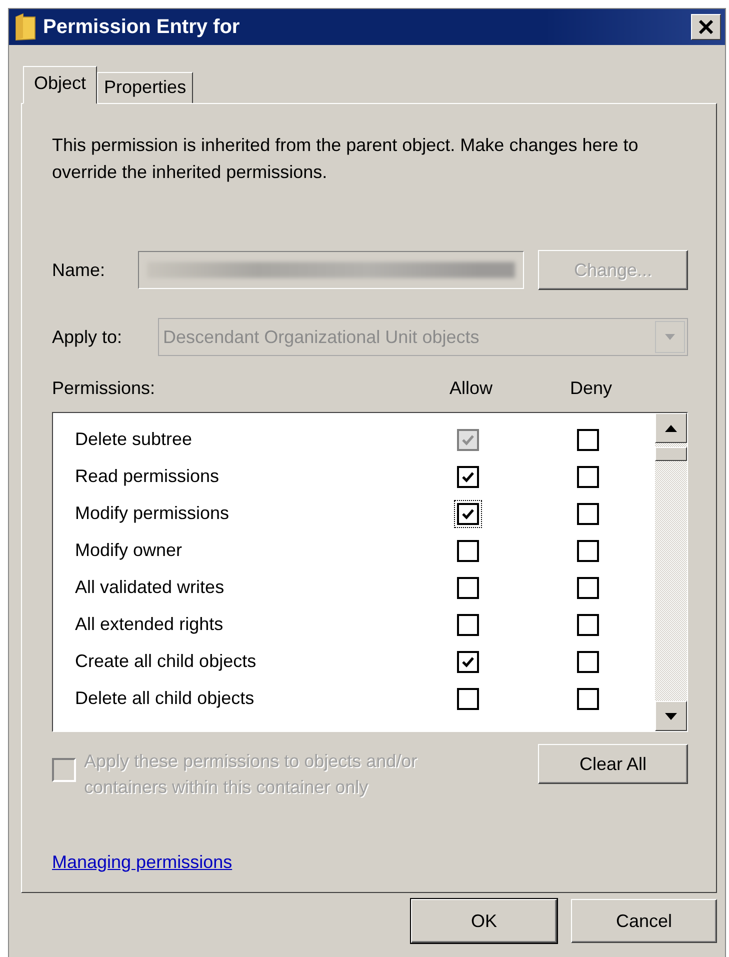  I want to click on permission-name: Modify owner, so click(129, 550).